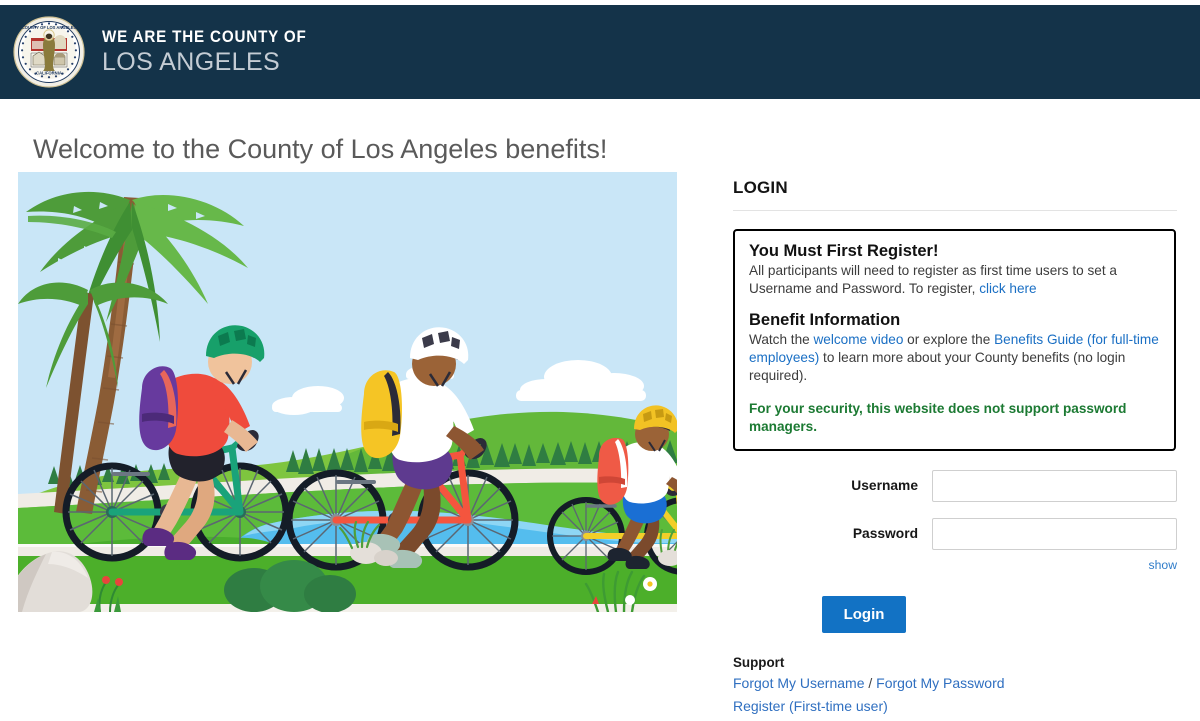  I want to click on support-line-1: Forgot My Username / Forgot My Password, so click(955, 683).